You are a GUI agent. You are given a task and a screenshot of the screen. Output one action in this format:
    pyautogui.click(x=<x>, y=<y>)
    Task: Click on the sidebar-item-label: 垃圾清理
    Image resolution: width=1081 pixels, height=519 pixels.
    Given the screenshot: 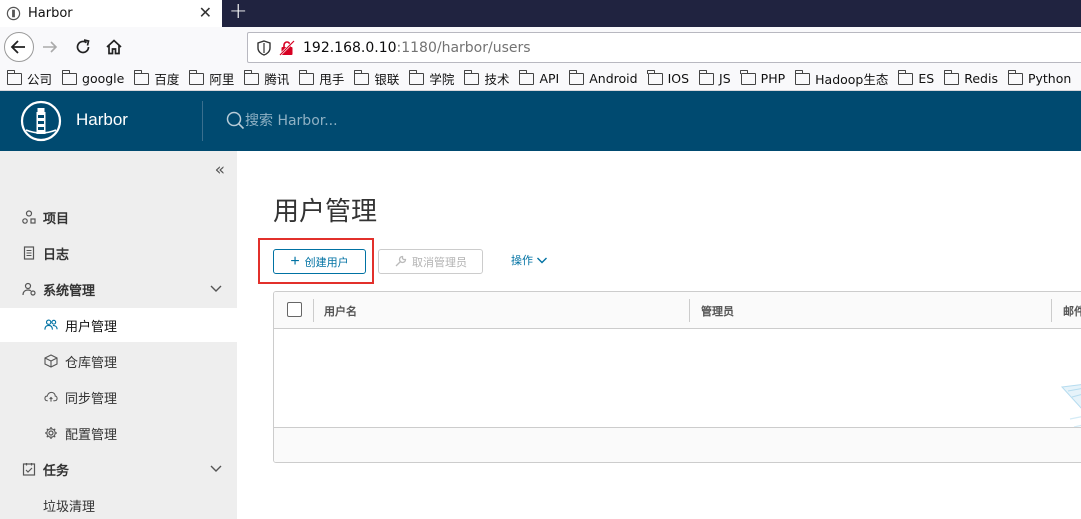 What is the action you would take?
    pyautogui.click(x=69, y=507)
    